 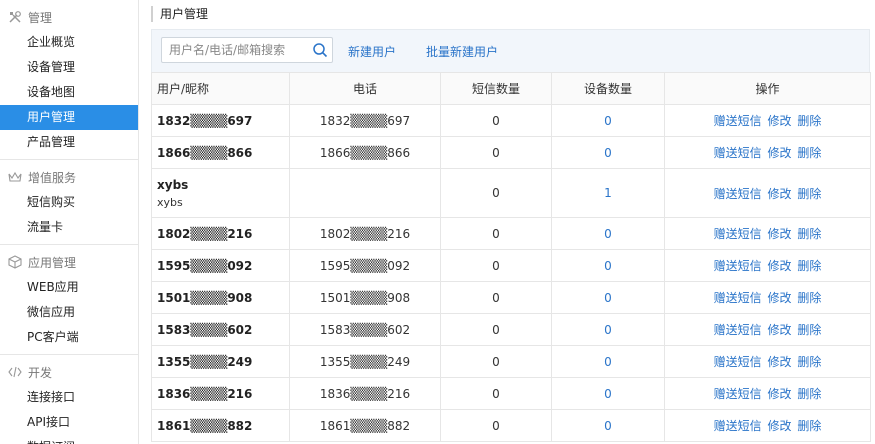 What do you see at coordinates (608, 193) in the screenshot?
I see `device-count-cell: 1` at bounding box center [608, 193].